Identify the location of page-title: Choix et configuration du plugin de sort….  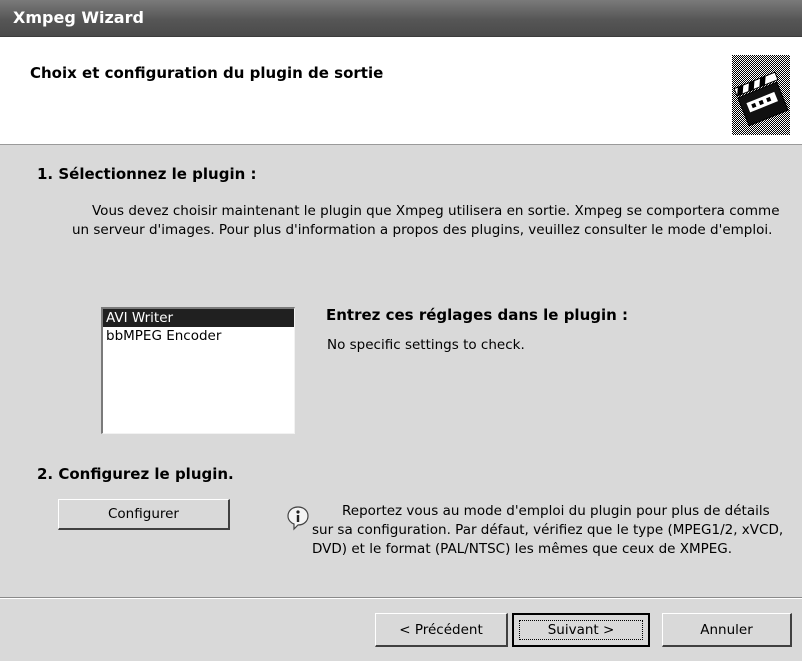
(207, 73).